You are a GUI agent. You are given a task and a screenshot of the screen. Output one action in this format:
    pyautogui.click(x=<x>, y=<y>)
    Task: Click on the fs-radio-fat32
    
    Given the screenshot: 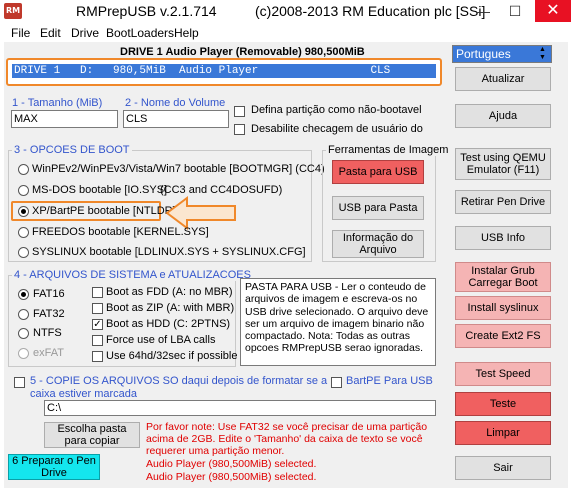 What is the action you would take?
    pyautogui.click(x=23, y=314)
    